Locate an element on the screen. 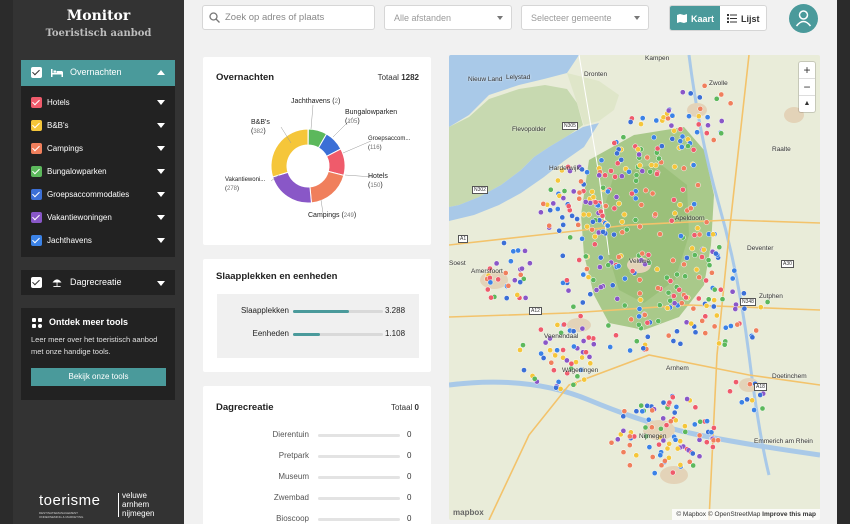 The height and width of the screenshot is (524, 850). chevron-up-icon is located at coordinates (161, 72).